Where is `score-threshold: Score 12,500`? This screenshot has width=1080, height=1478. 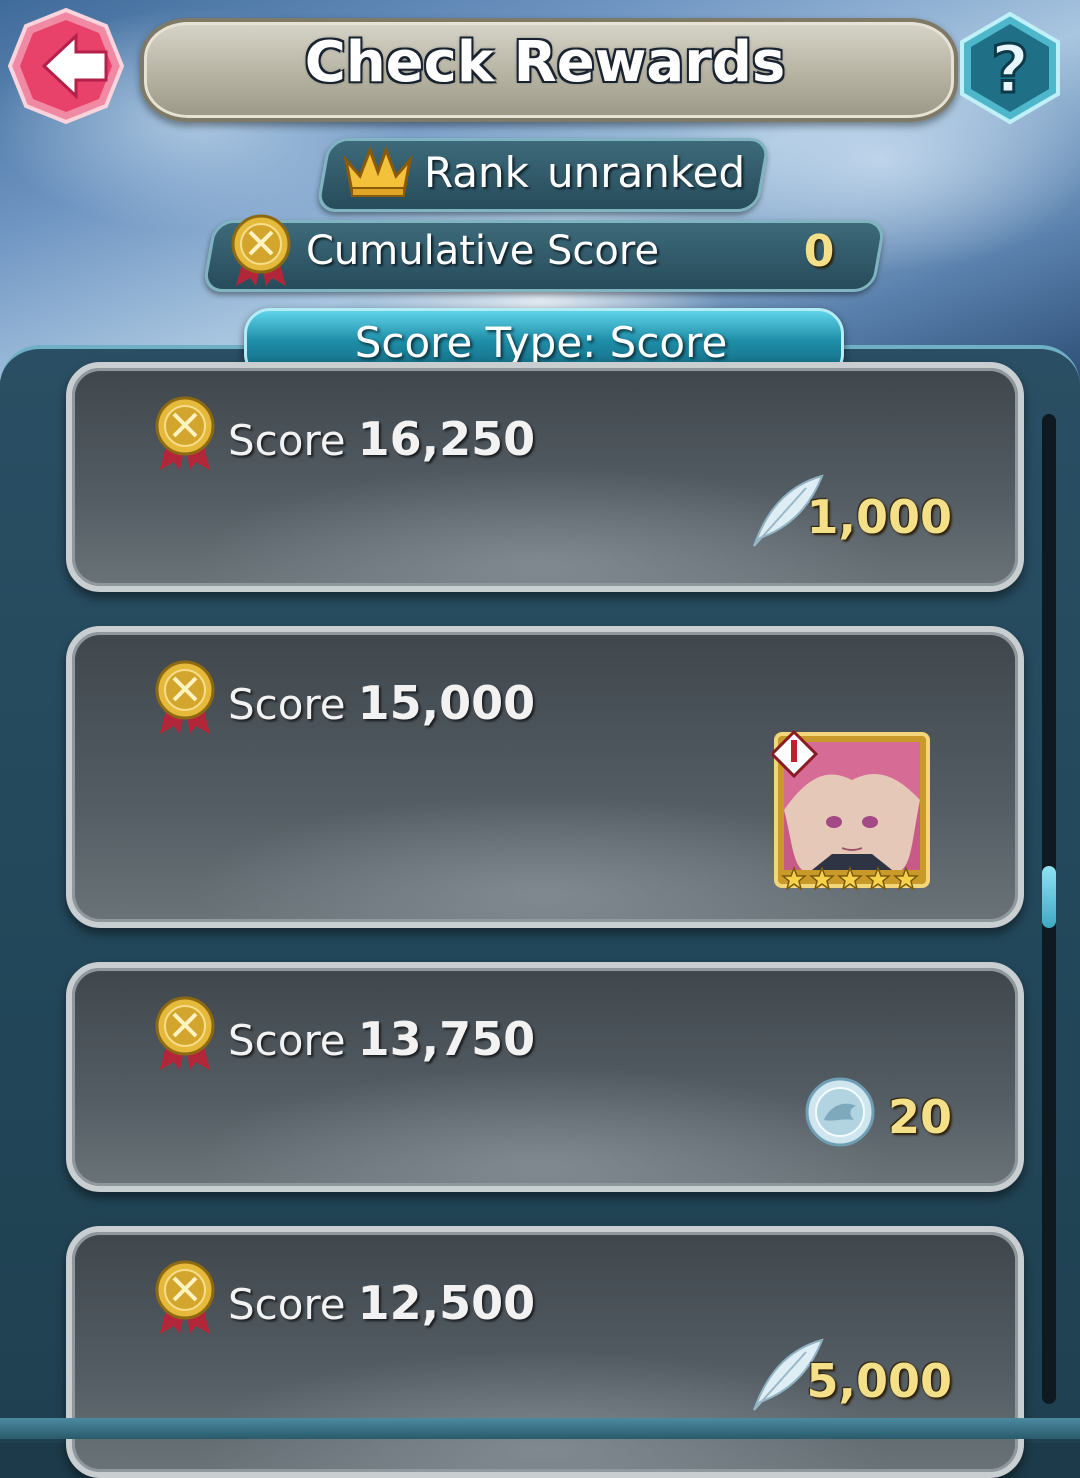 score-threshold: Score 12,500 is located at coordinates (381, 1303).